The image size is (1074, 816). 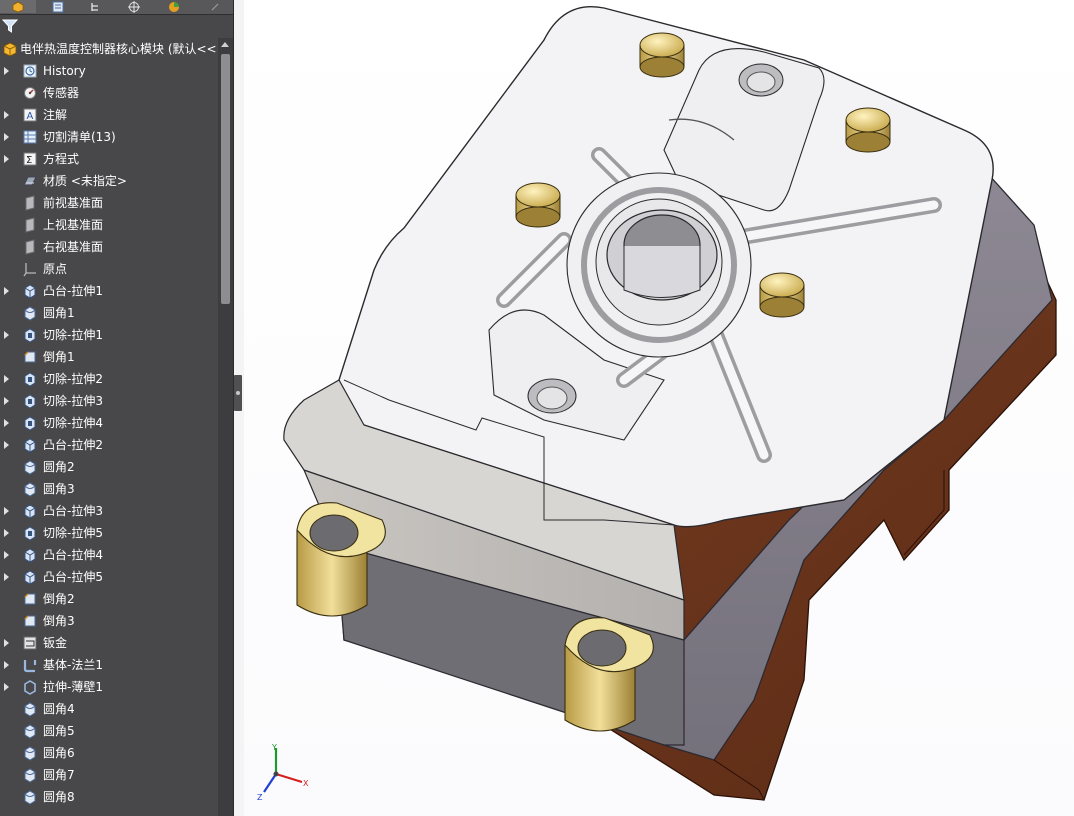 I want to click on tree-item-label: 切除-拉伸3, so click(x=73, y=401).